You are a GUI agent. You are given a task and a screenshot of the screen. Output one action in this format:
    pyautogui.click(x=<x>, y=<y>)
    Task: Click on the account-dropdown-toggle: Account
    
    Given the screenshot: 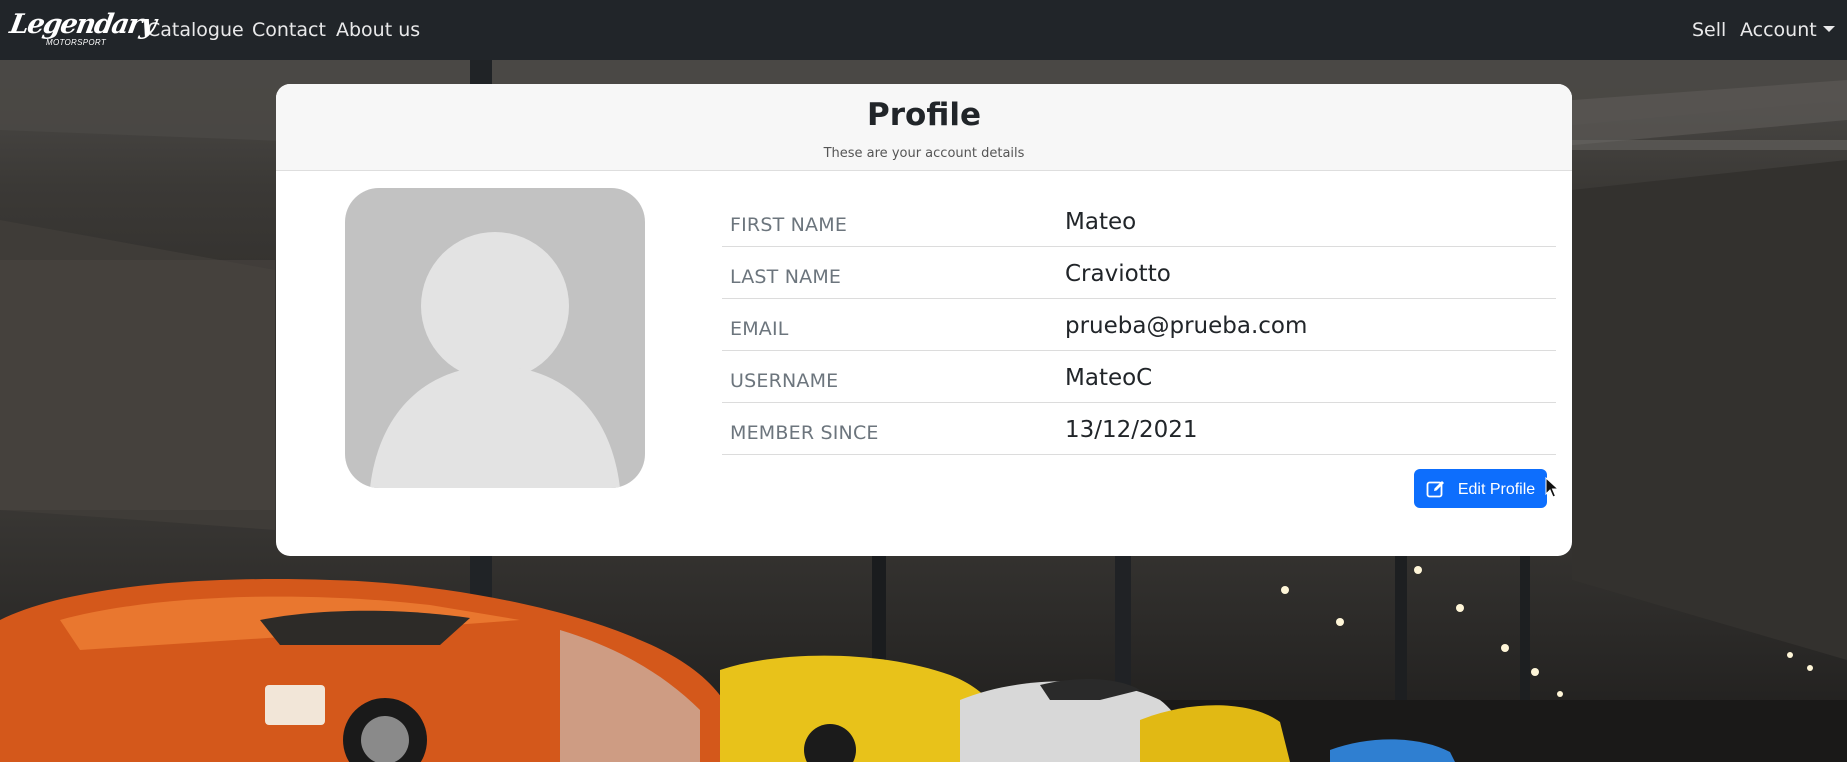 What is the action you would take?
    pyautogui.click(x=1787, y=30)
    